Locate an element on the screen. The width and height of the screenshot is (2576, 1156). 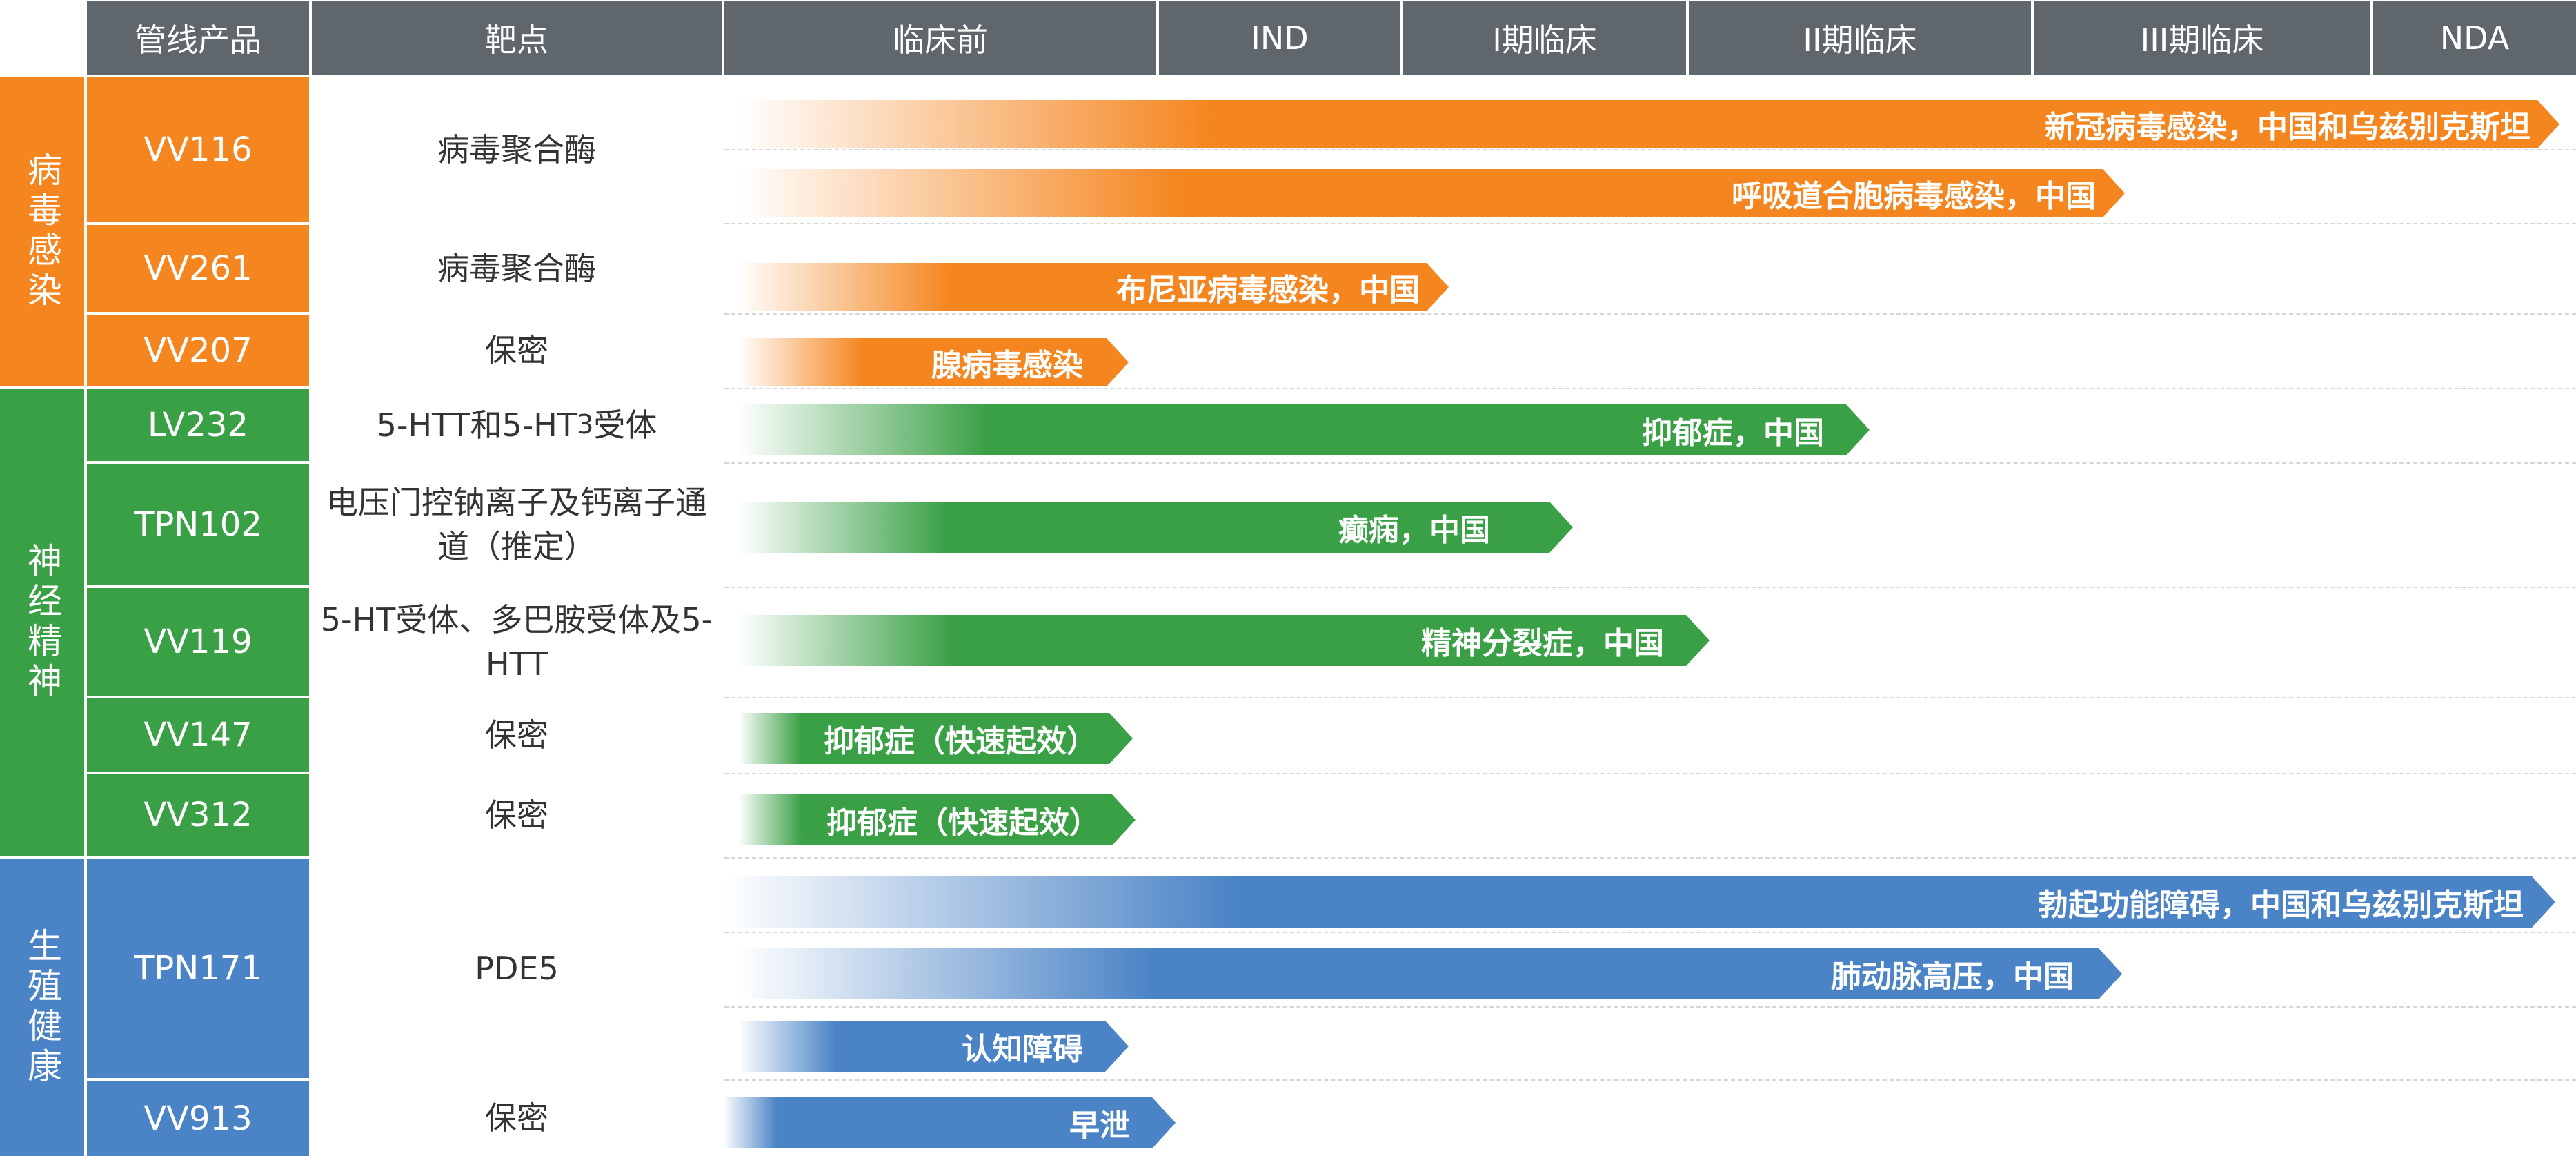
progress-arrow-label: 呼吸道合胞病毒感染，中国 is located at coordinates (1914, 197).